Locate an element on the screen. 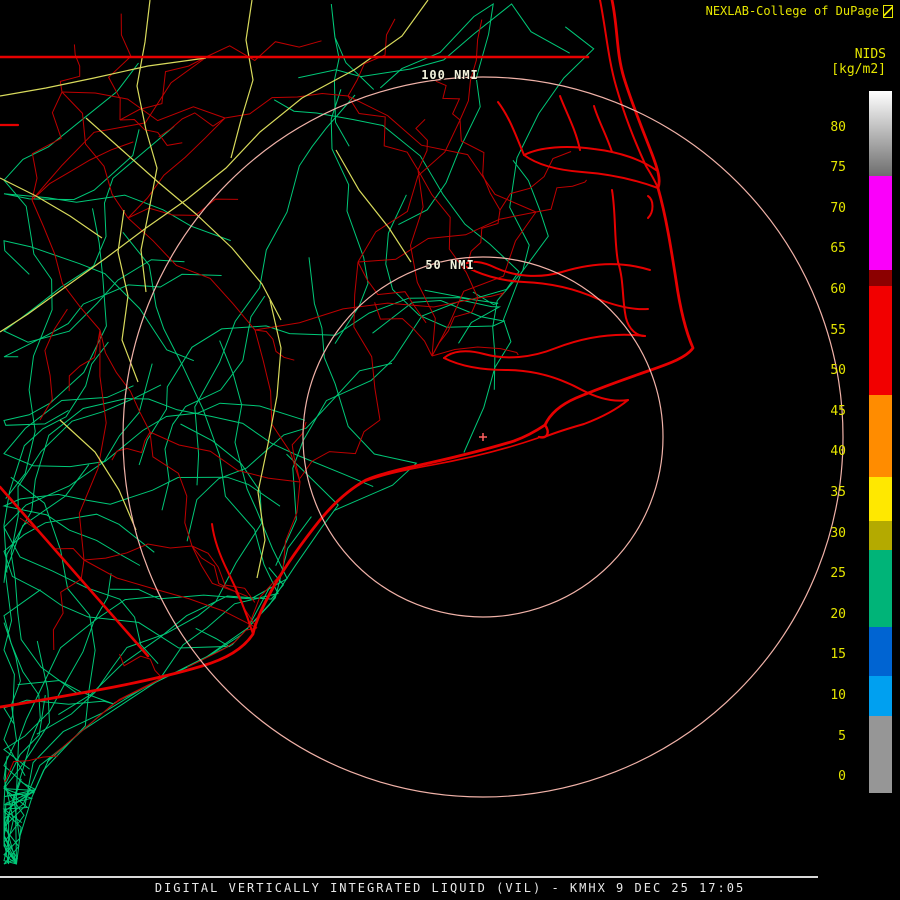  colorbar-tick: 75 is located at coordinates (838, 168).